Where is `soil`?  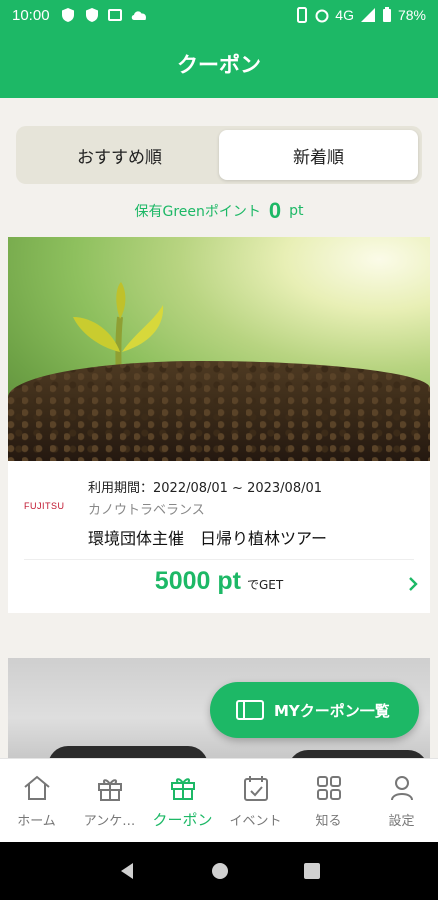
soil is located at coordinates (219, 411).